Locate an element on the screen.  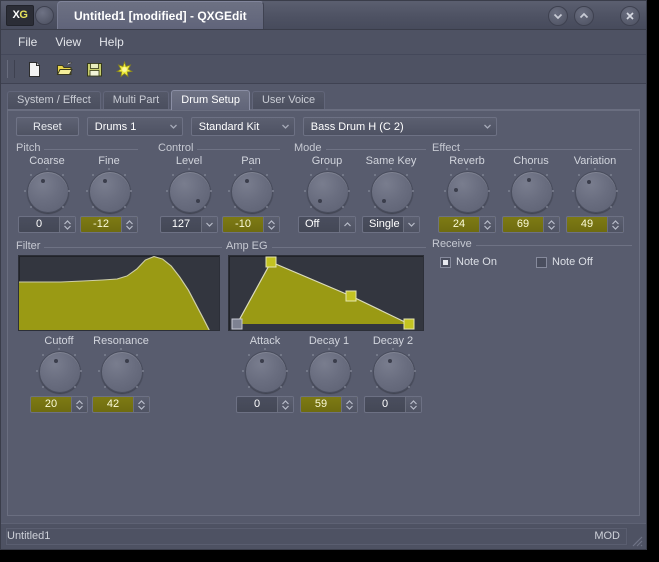
menu-help: Help is located at coordinates (111, 42).